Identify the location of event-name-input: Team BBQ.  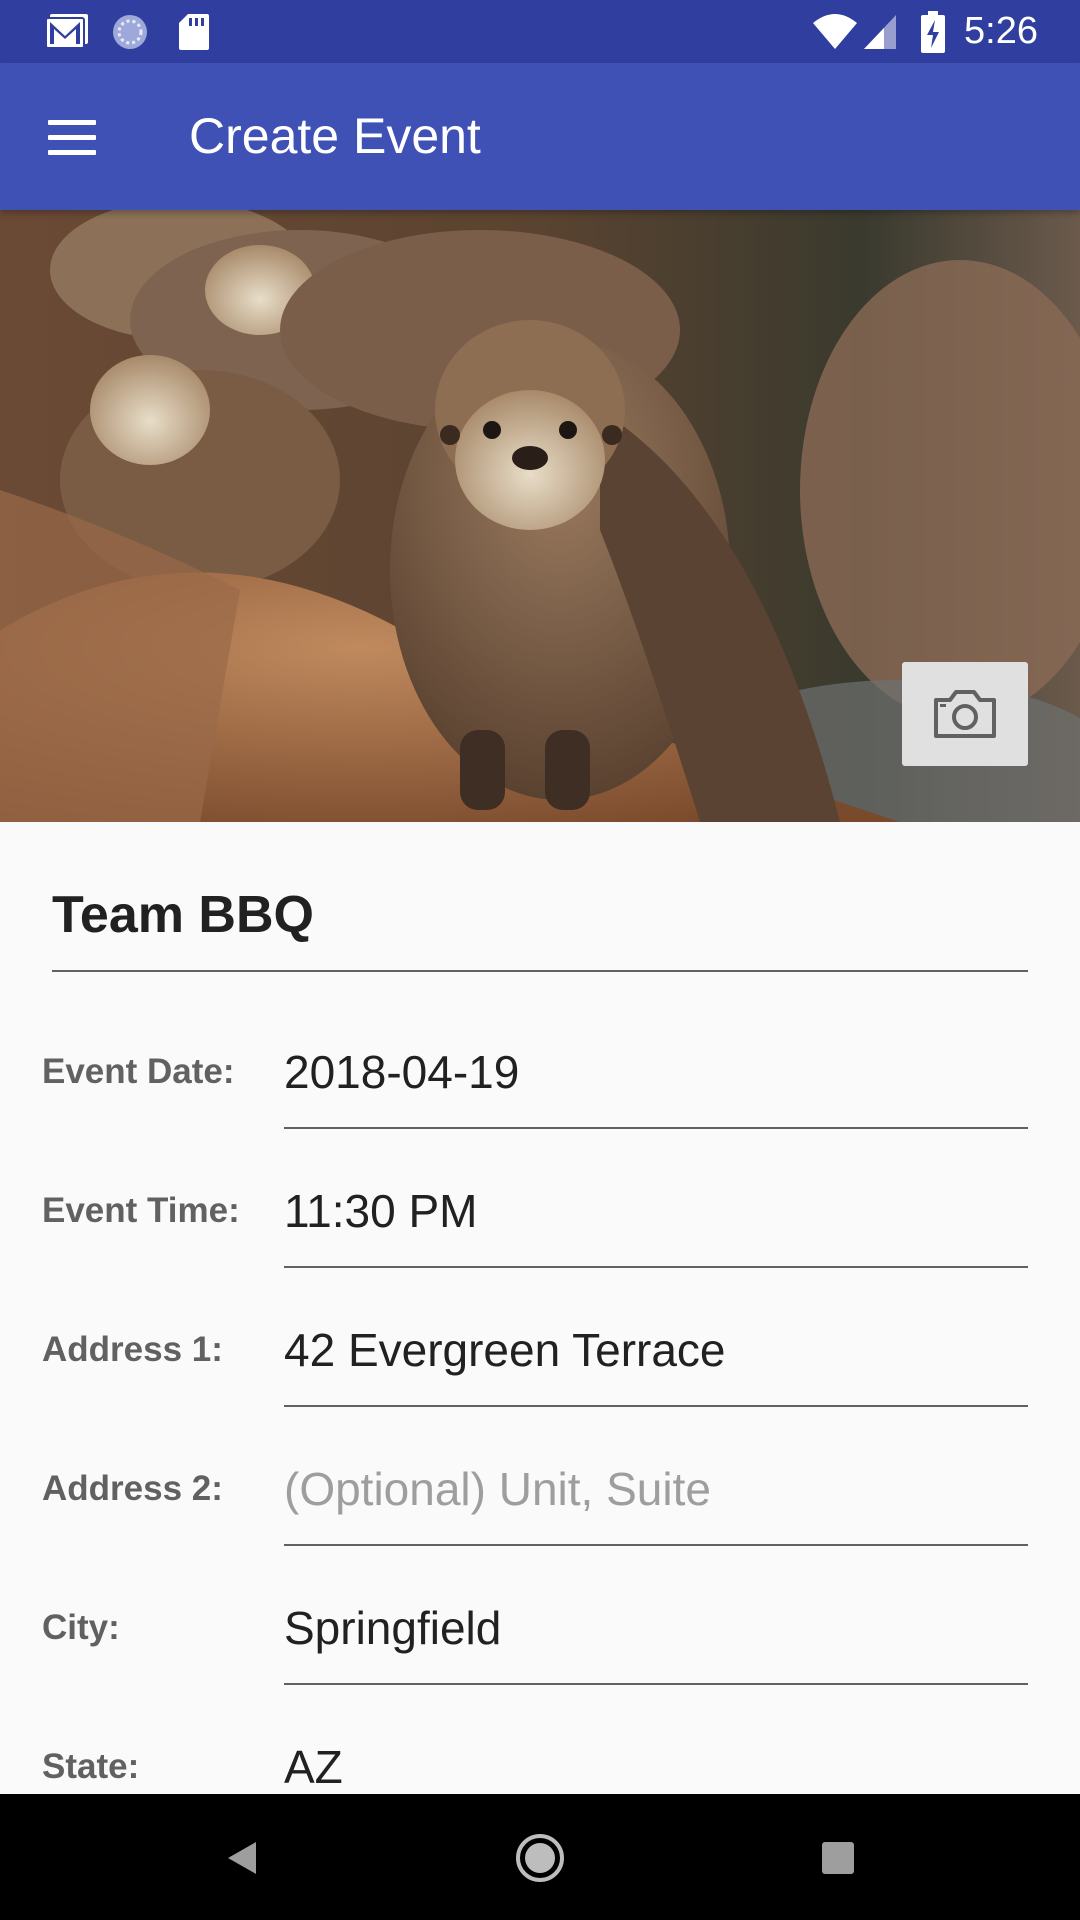
(540, 916).